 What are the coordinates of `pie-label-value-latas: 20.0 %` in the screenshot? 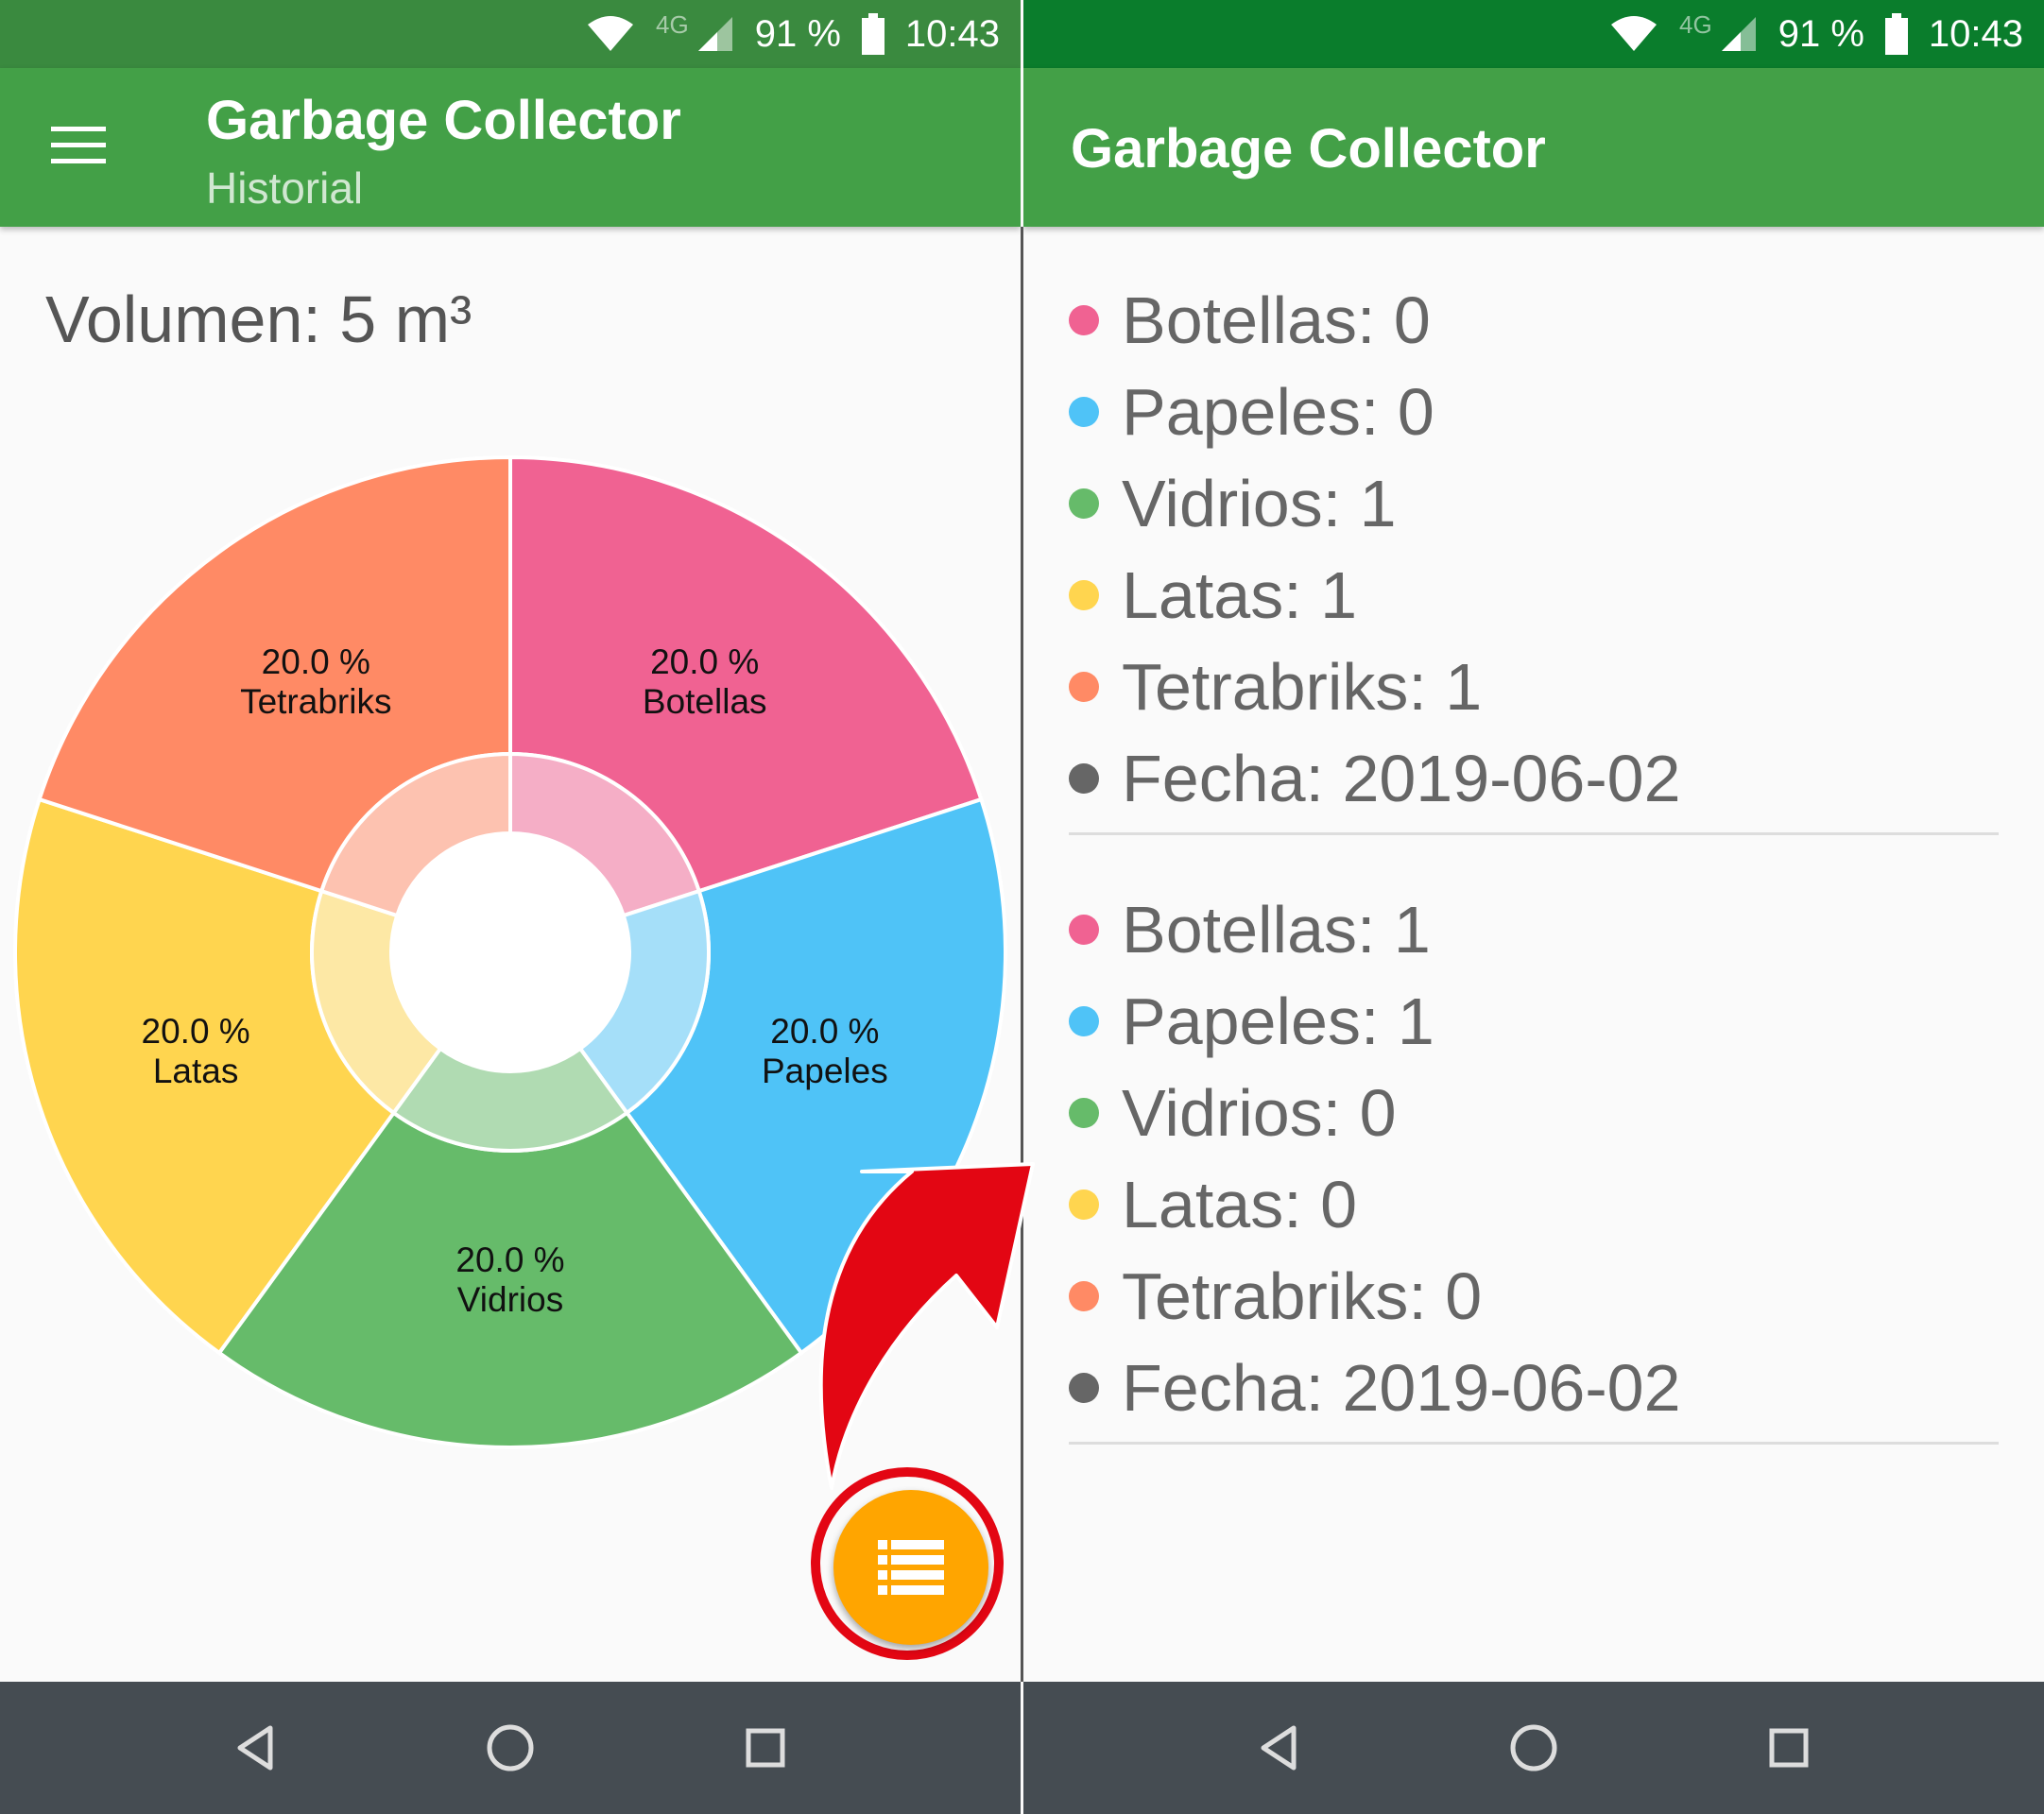 It's located at (196, 1031).